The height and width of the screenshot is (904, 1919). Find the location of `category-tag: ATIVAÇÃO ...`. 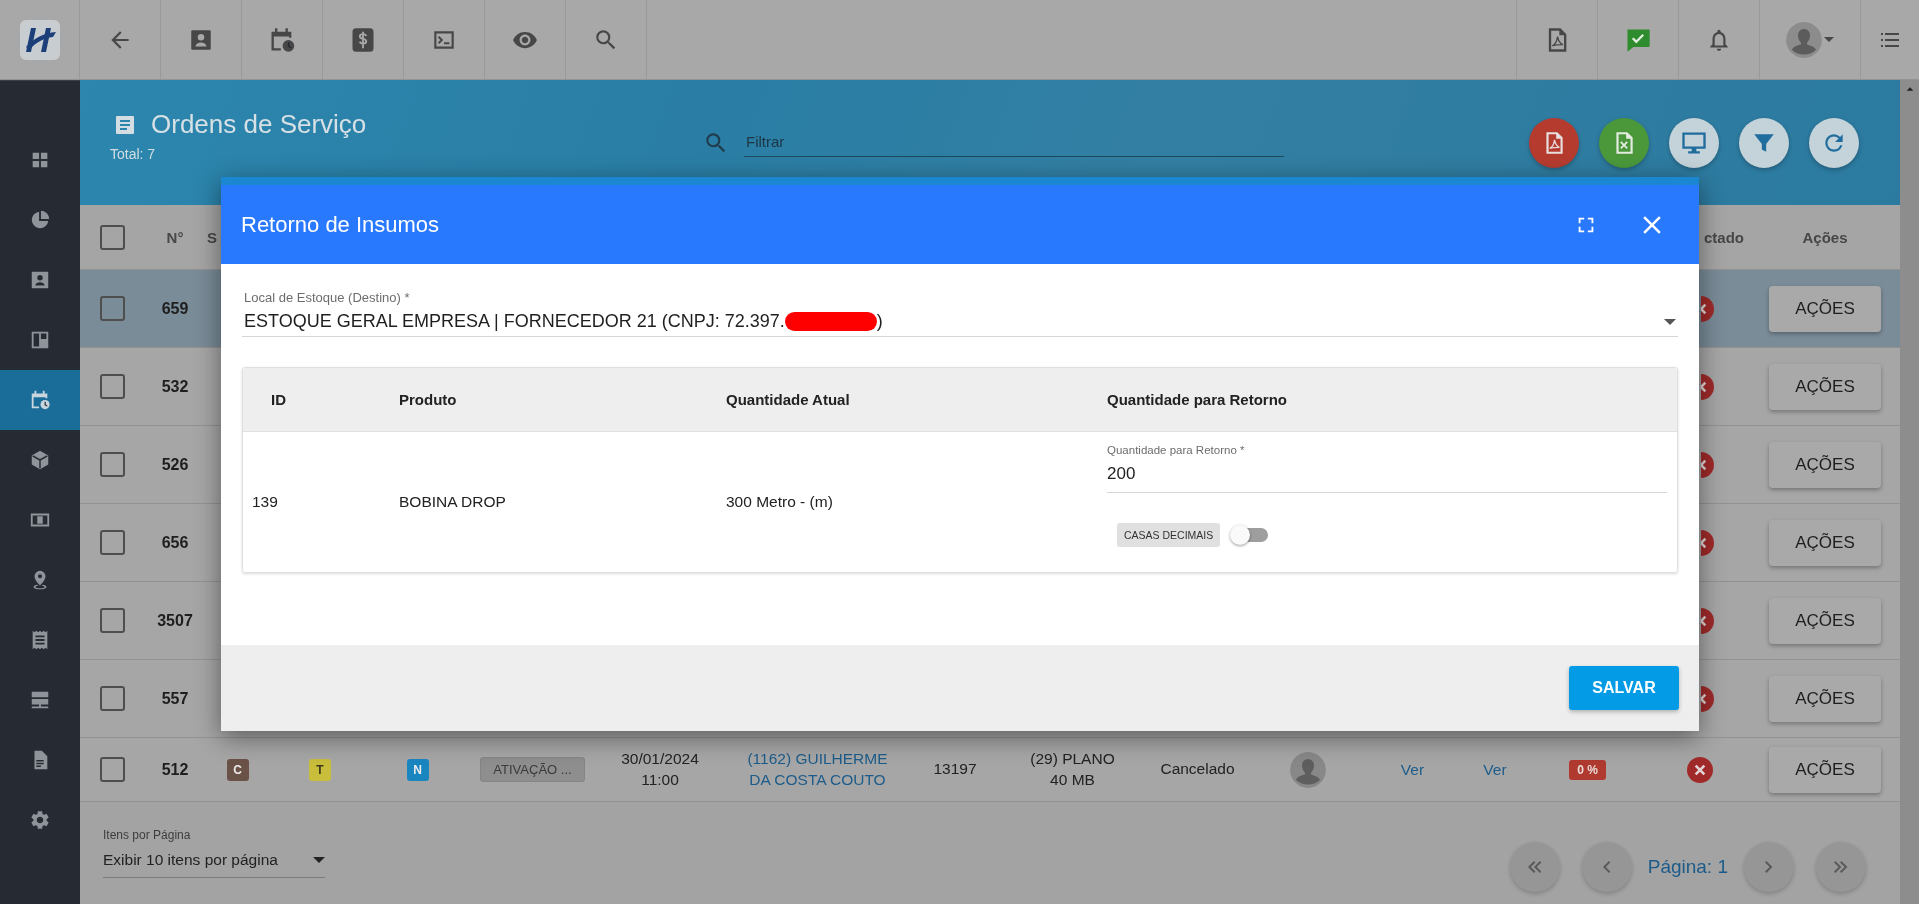

category-tag: ATIVAÇÃO ... is located at coordinates (532, 769).